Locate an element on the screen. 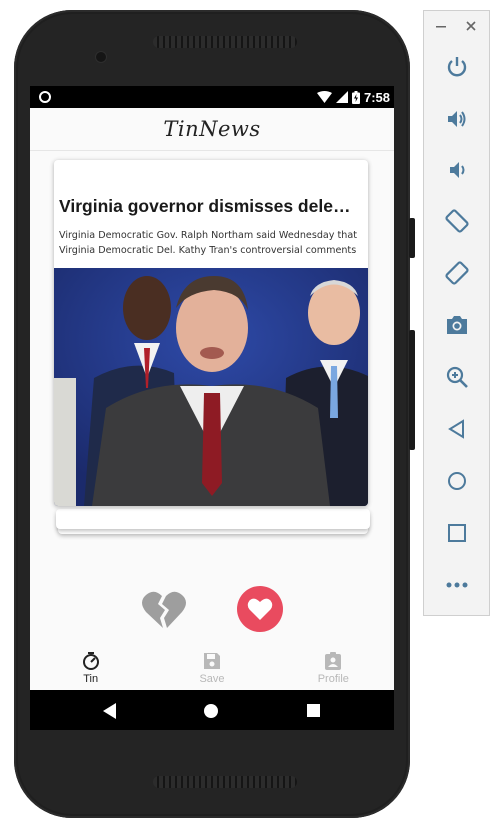 This screenshot has height=832, width=499. broken-heart-icon is located at coordinates (164, 609).